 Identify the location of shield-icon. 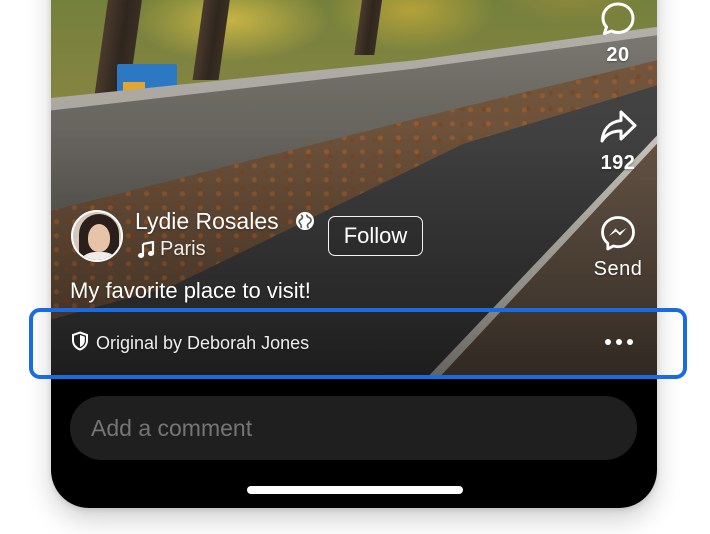
(80, 343).